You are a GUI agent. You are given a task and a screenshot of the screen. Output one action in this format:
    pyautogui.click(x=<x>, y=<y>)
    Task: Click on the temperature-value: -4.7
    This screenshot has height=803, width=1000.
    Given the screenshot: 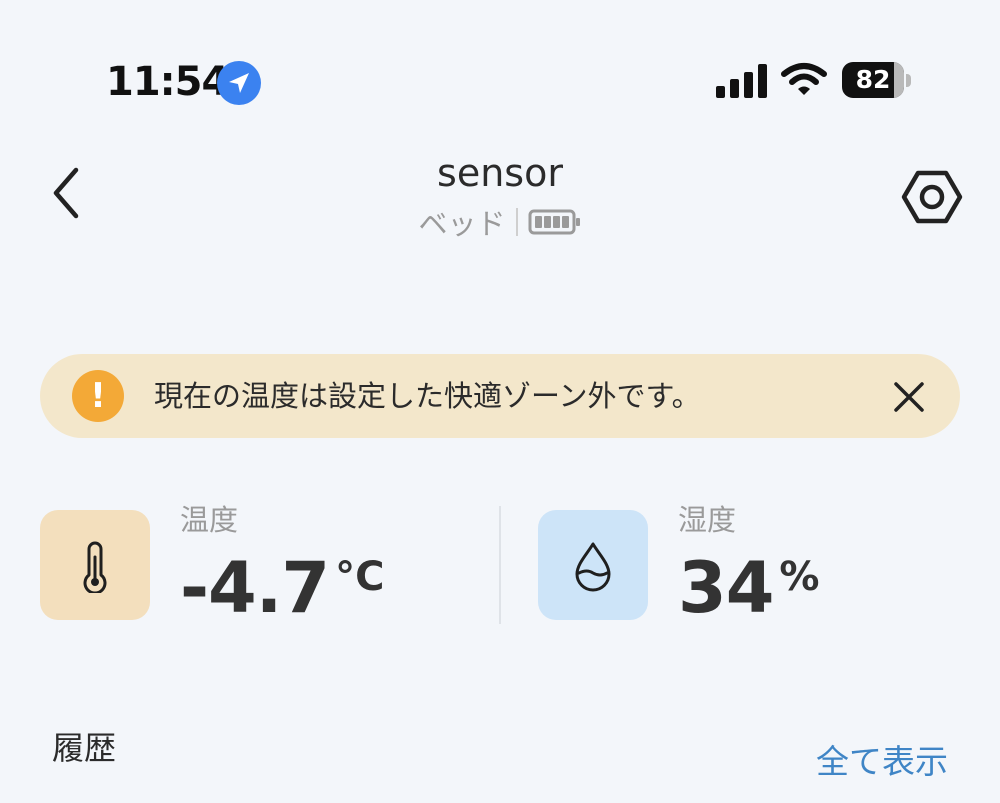 What is the action you would take?
    pyautogui.click(x=255, y=588)
    